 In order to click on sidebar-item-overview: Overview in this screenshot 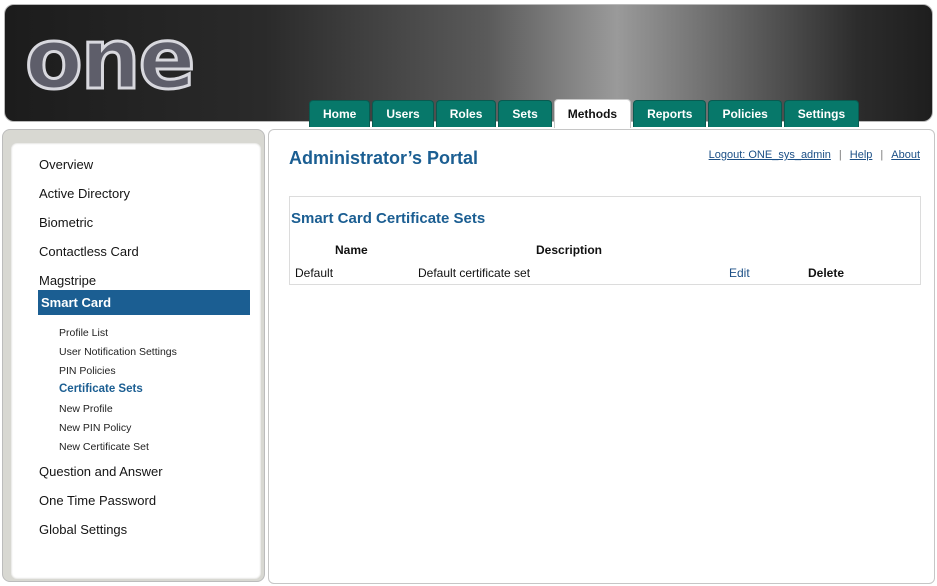, I will do `click(66, 164)`.